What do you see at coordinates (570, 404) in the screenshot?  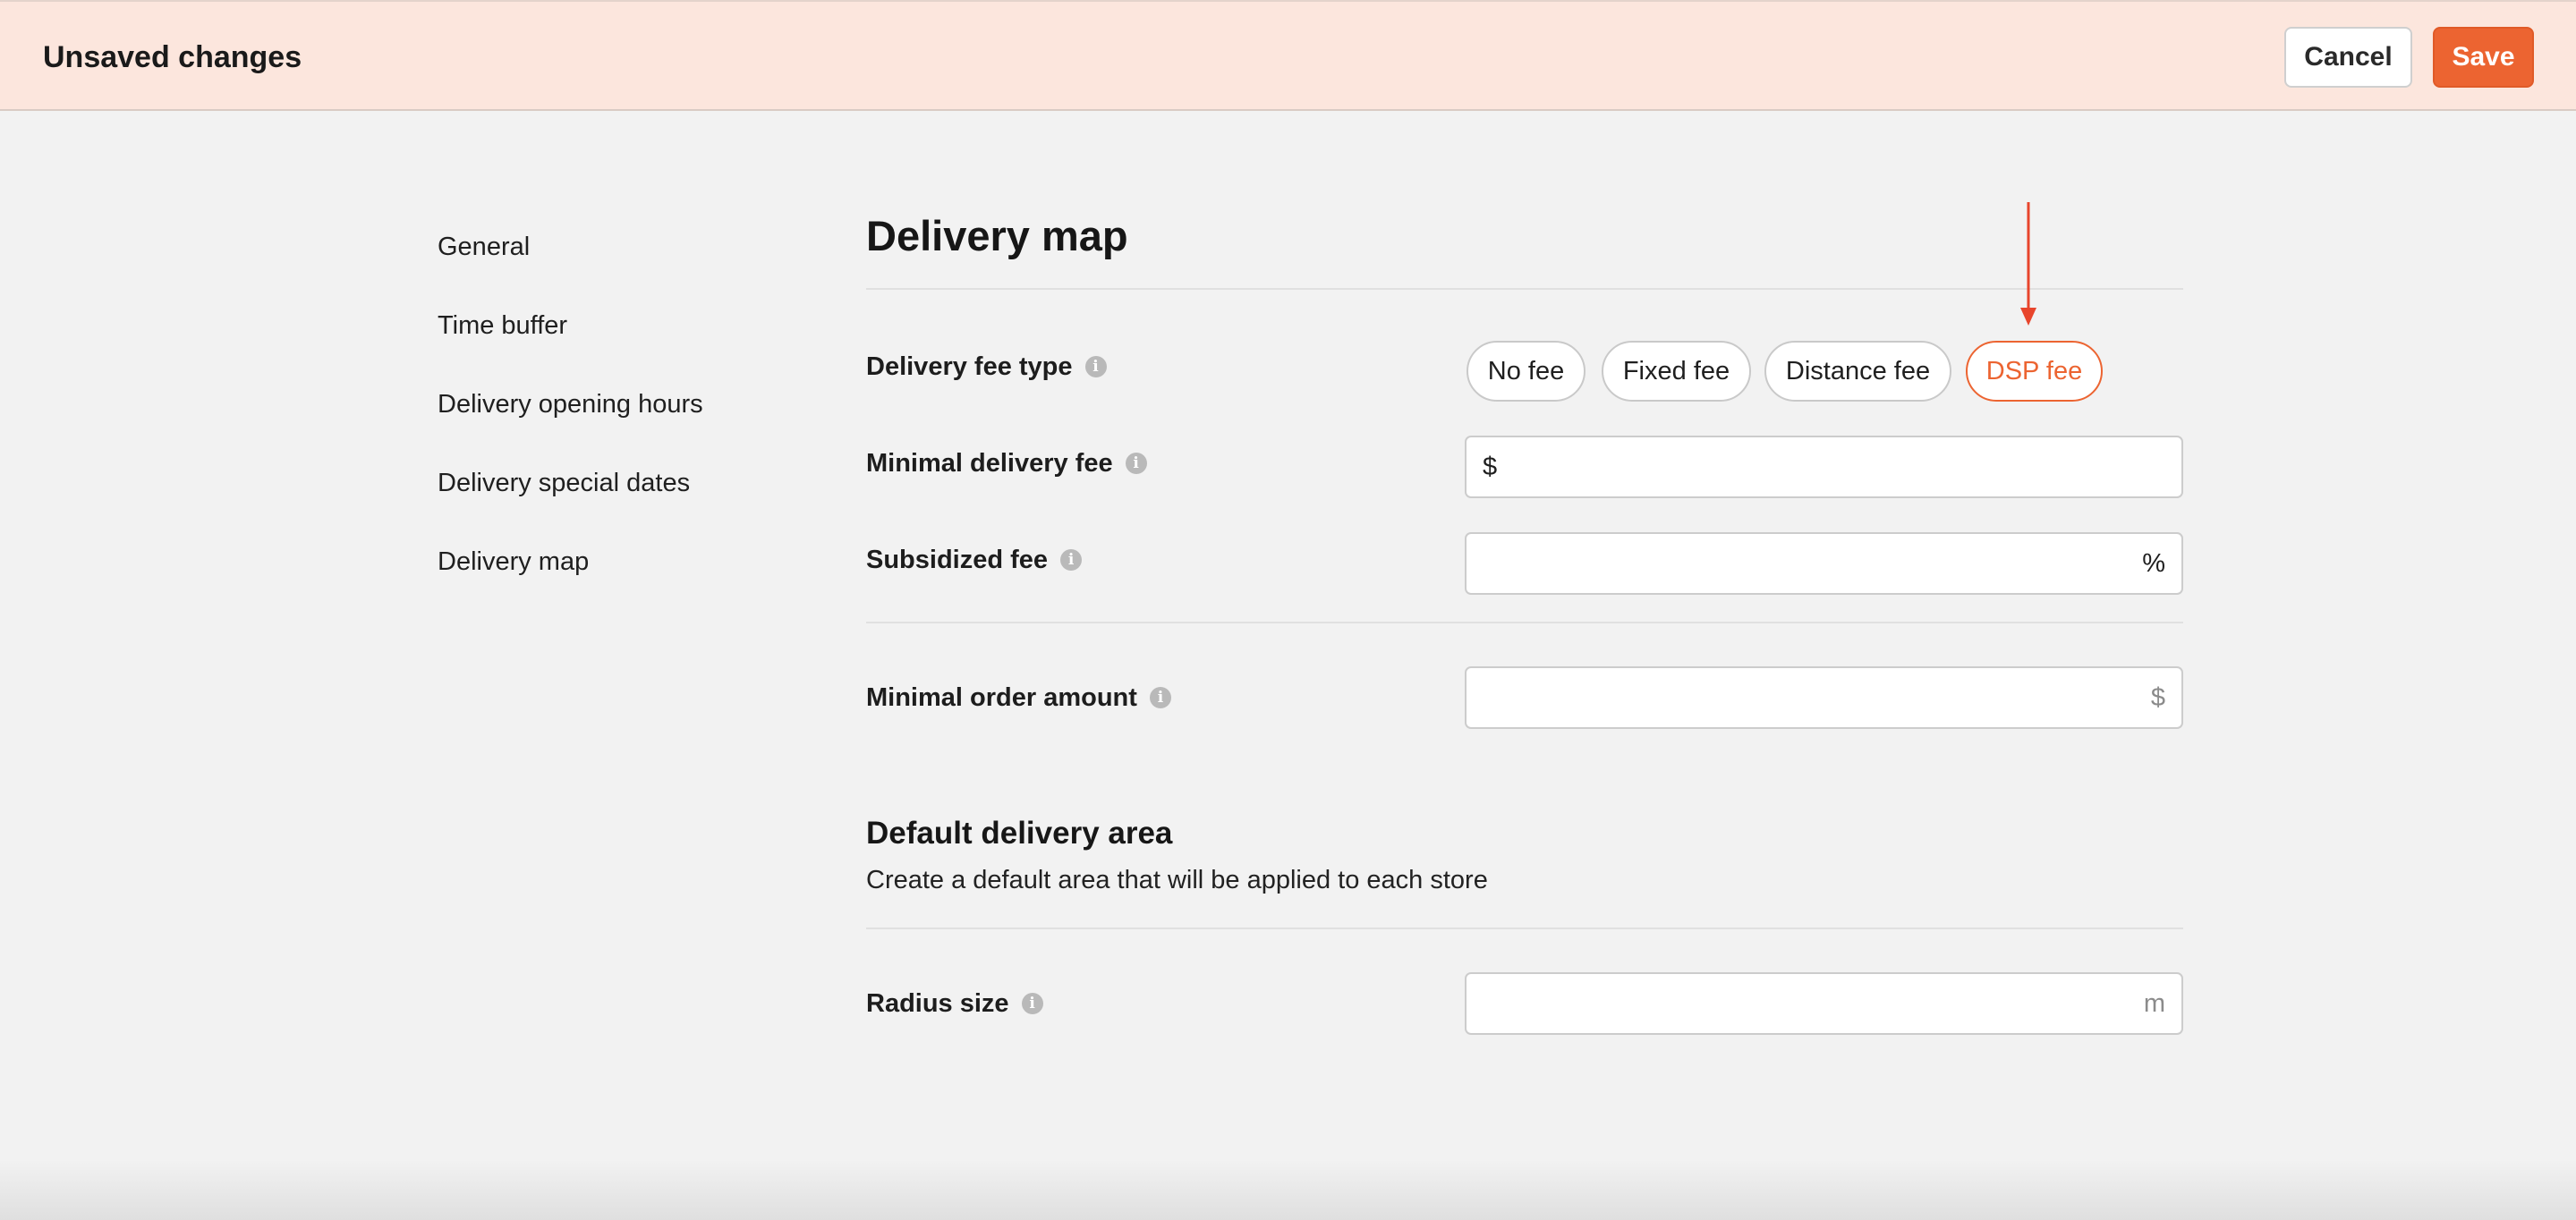 I see `sidebar-item-delivery-opening-hours: Delivery opening hours` at bounding box center [570, 404].